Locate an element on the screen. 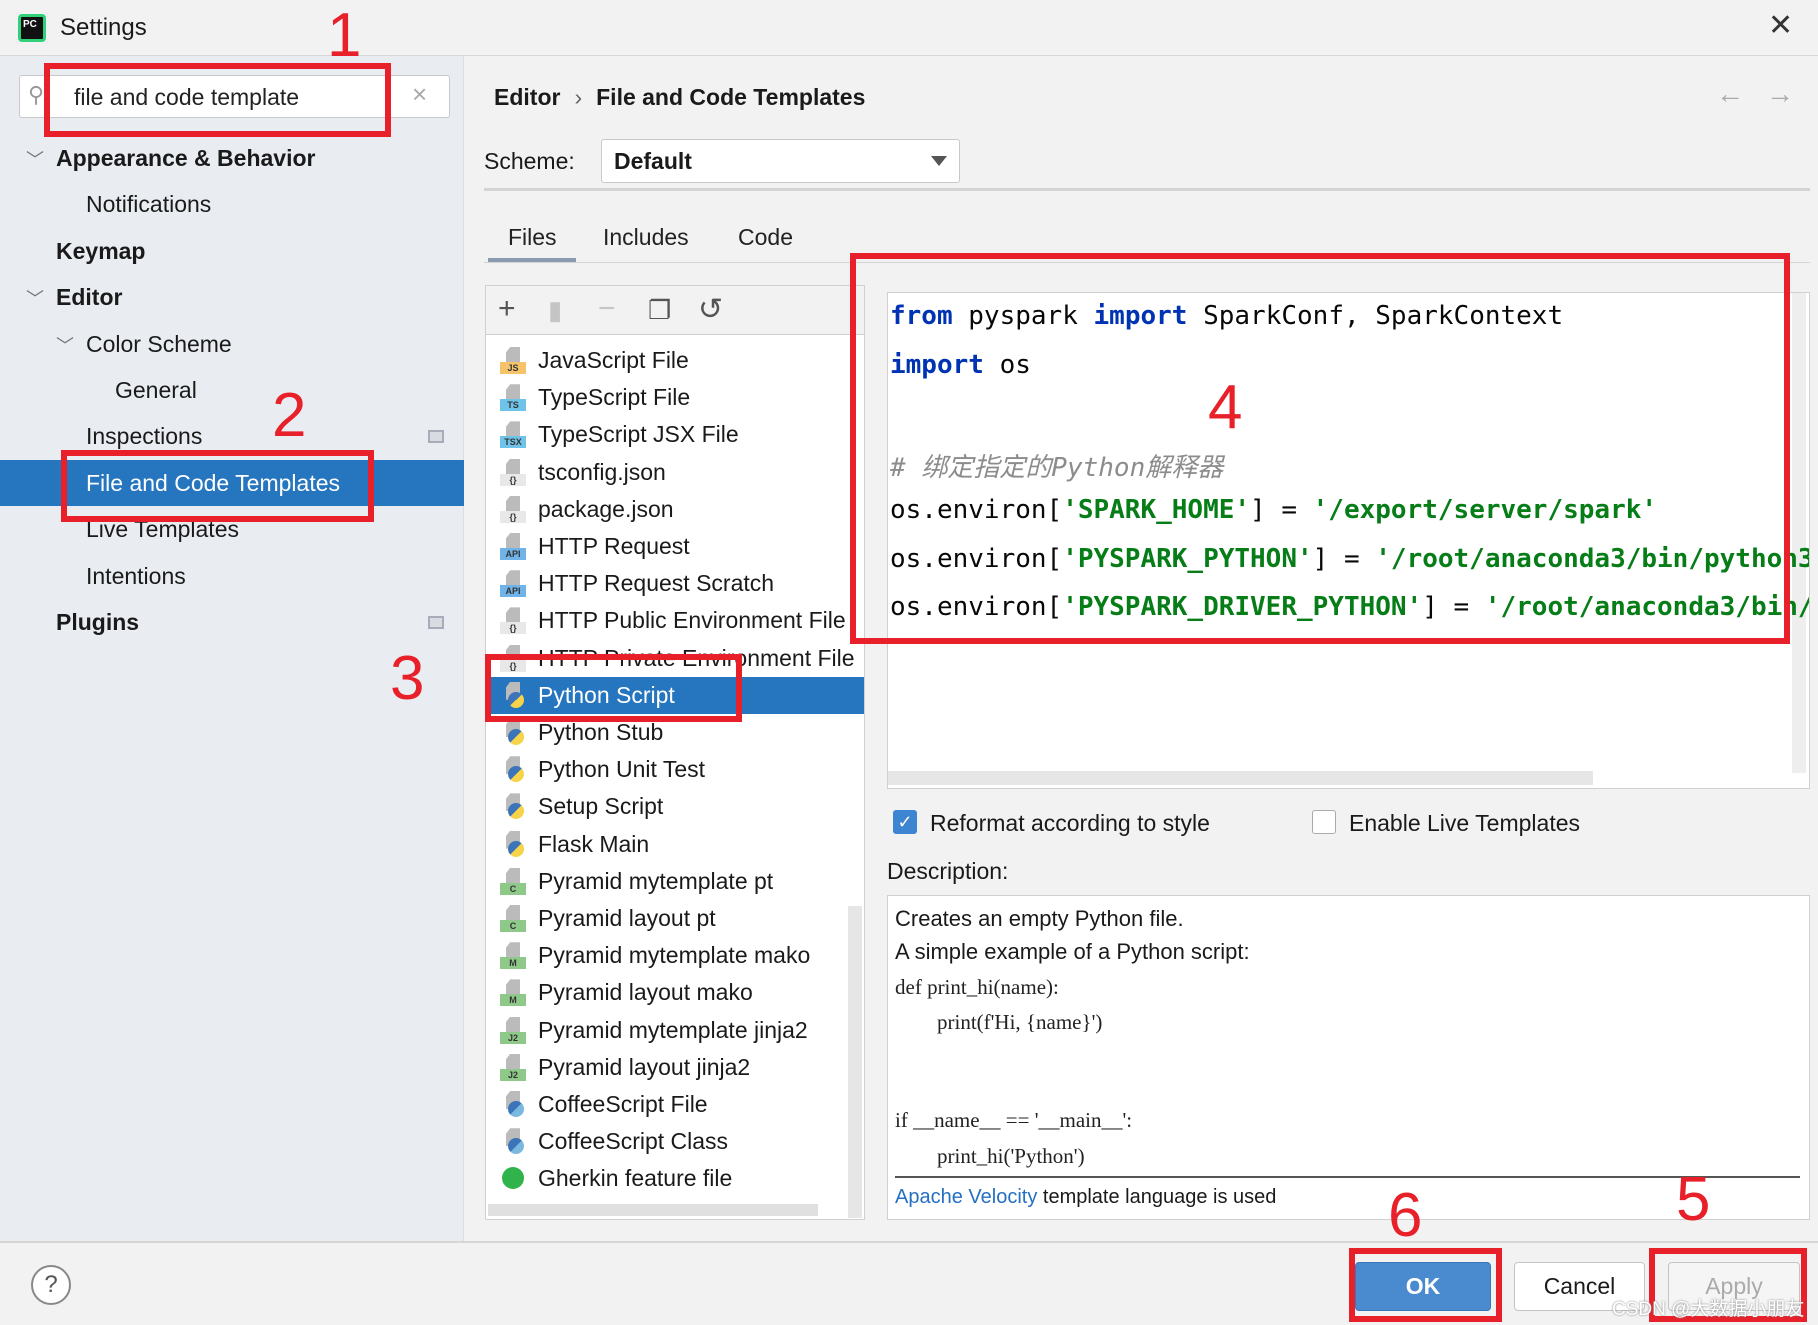  template-list-item: Python Unit Test is located at coordinates (675, 769).